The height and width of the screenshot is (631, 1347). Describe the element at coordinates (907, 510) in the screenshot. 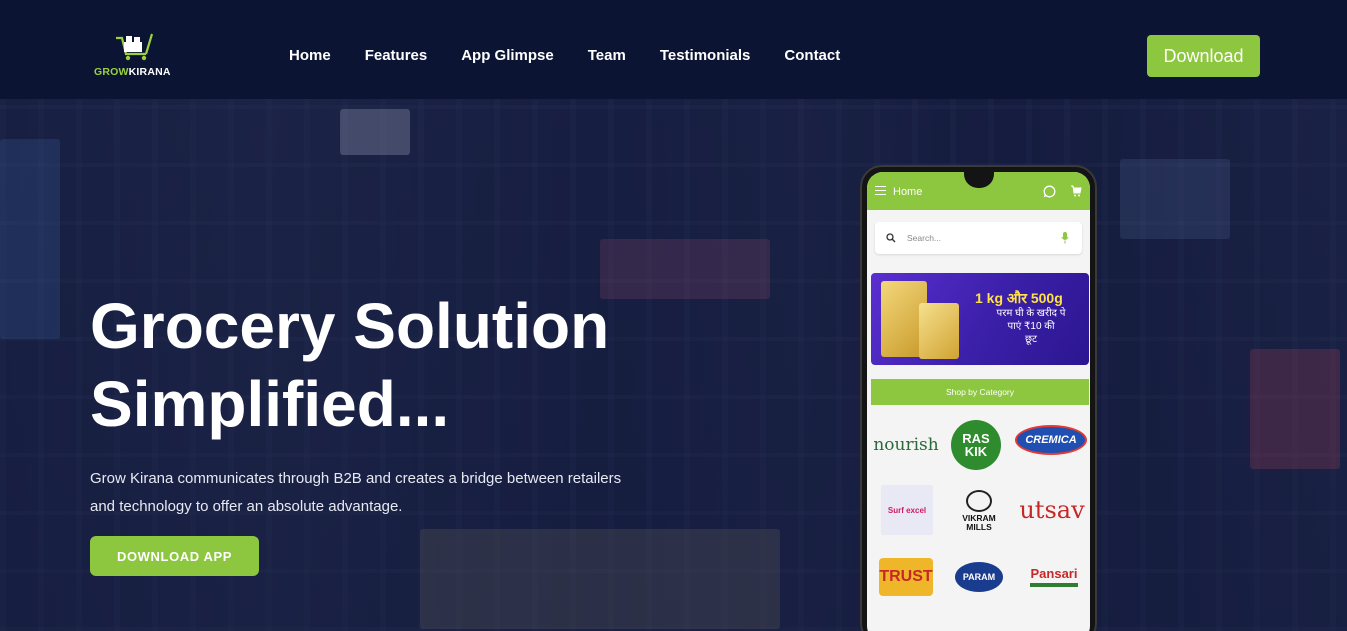

I see `brand-surf-excel: Surf excel` at that location.